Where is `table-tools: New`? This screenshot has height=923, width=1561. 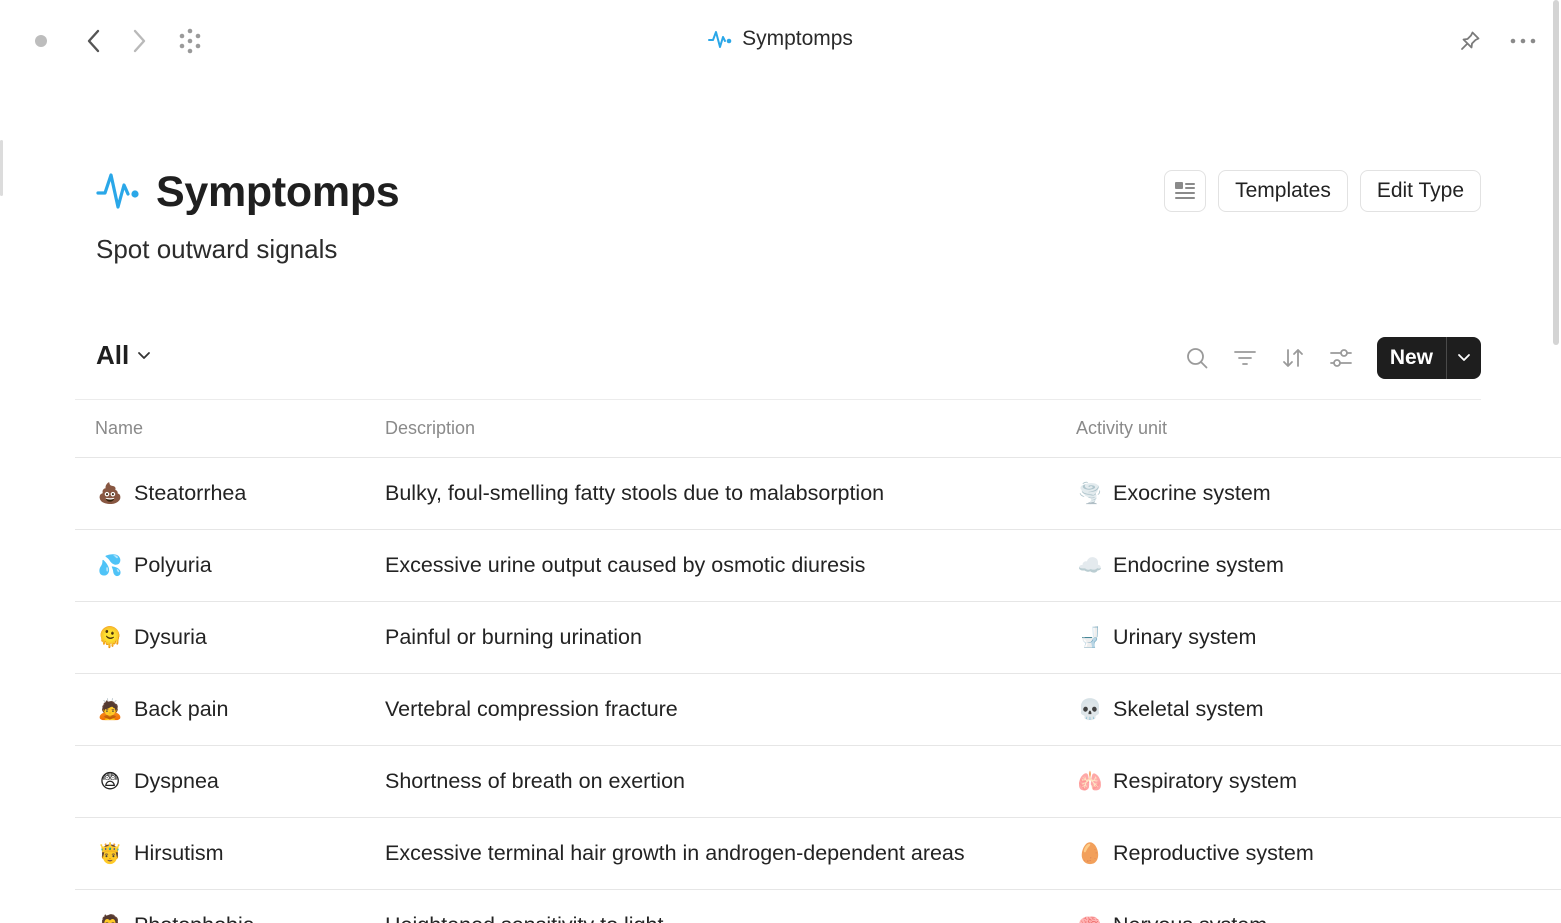
table-tools: New is located at coordinates (1327, 358).